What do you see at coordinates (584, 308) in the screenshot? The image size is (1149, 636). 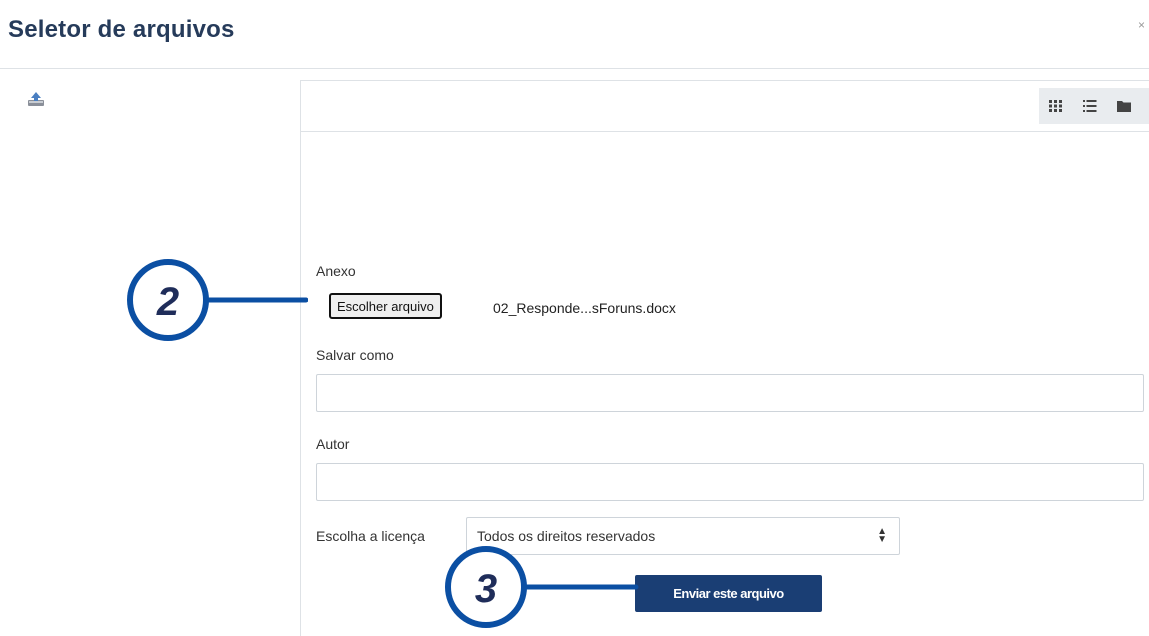 I see `selected-file-name: 02_Responde...sForuns.docx` at bounding box center [584, 308].